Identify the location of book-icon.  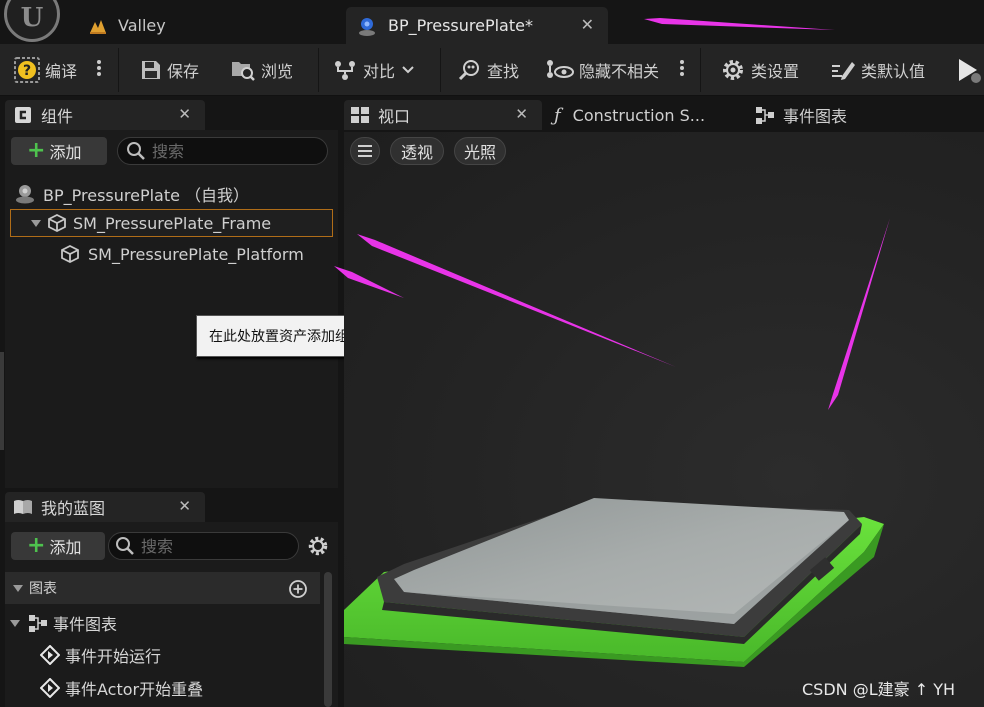
(23, 507).